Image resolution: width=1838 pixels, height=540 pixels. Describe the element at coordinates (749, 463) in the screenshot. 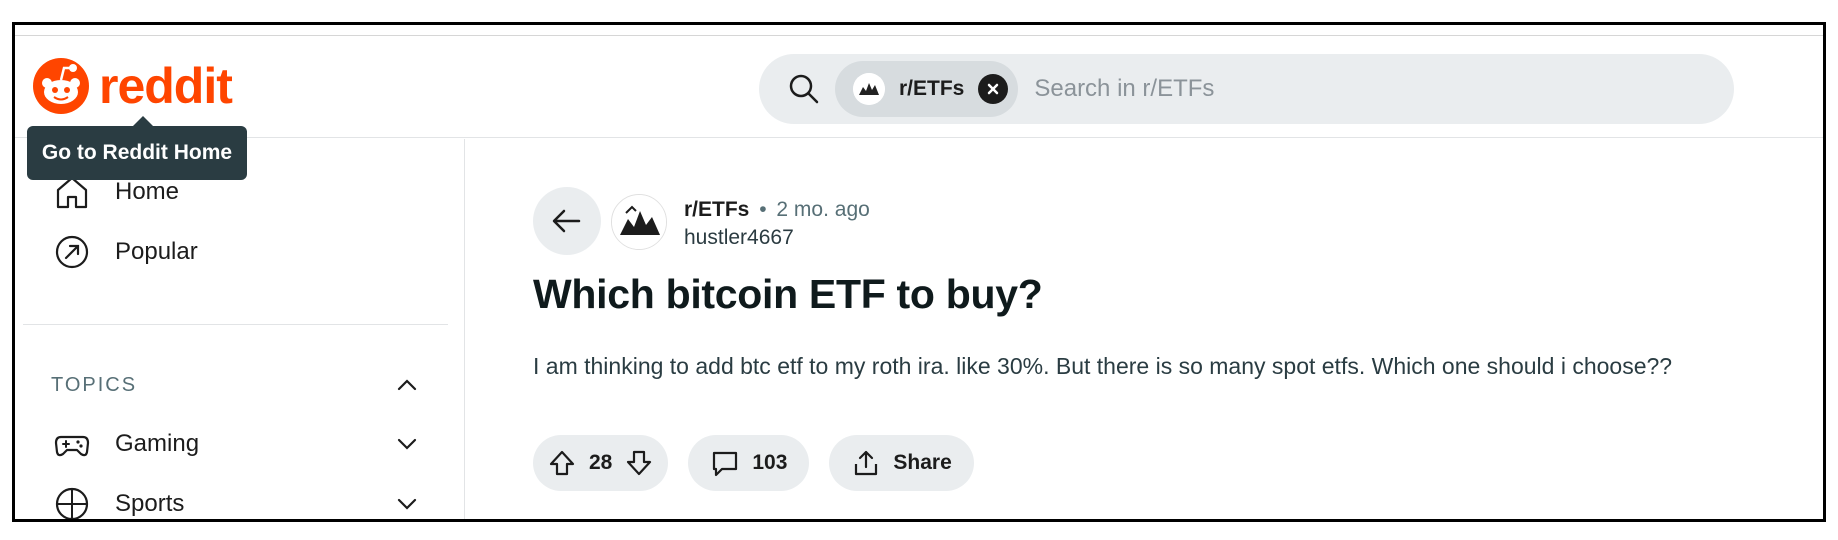

I see `comments-button: 103` at that location.